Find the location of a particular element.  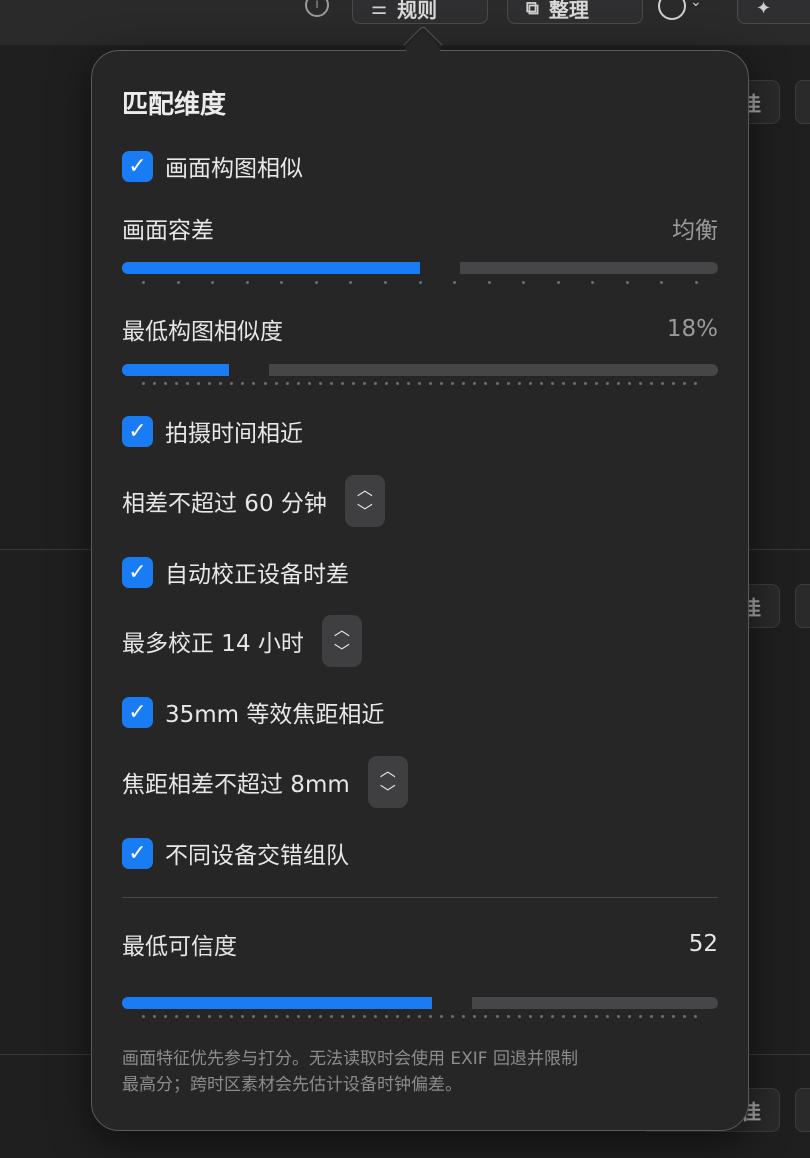

focal-checkbox-label: 35mm 等效焦距相近 is located at coordinates (275, 715).